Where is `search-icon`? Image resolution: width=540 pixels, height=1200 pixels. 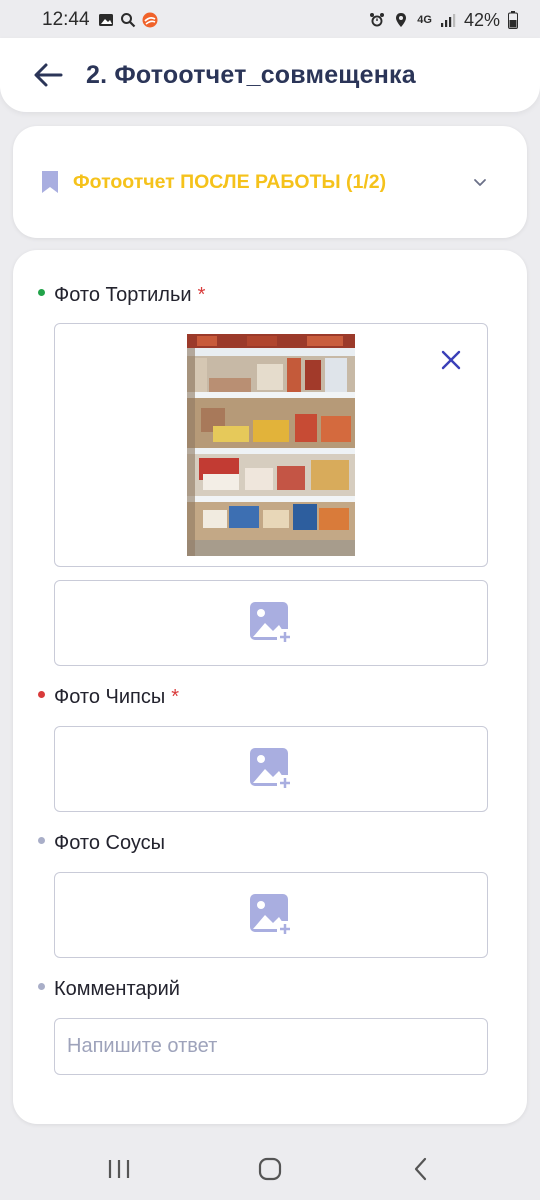 search-icon is located at coordinates (127, 20).